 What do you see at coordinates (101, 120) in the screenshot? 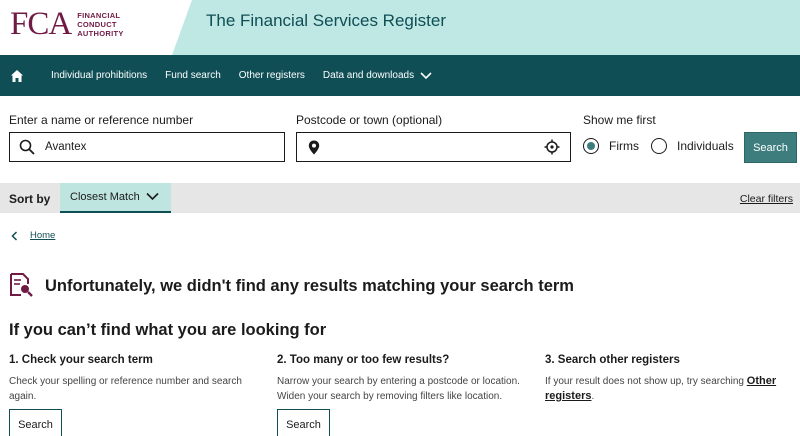
I see `name-label: Enter a name or reference number` at bounding box center [101, 120].